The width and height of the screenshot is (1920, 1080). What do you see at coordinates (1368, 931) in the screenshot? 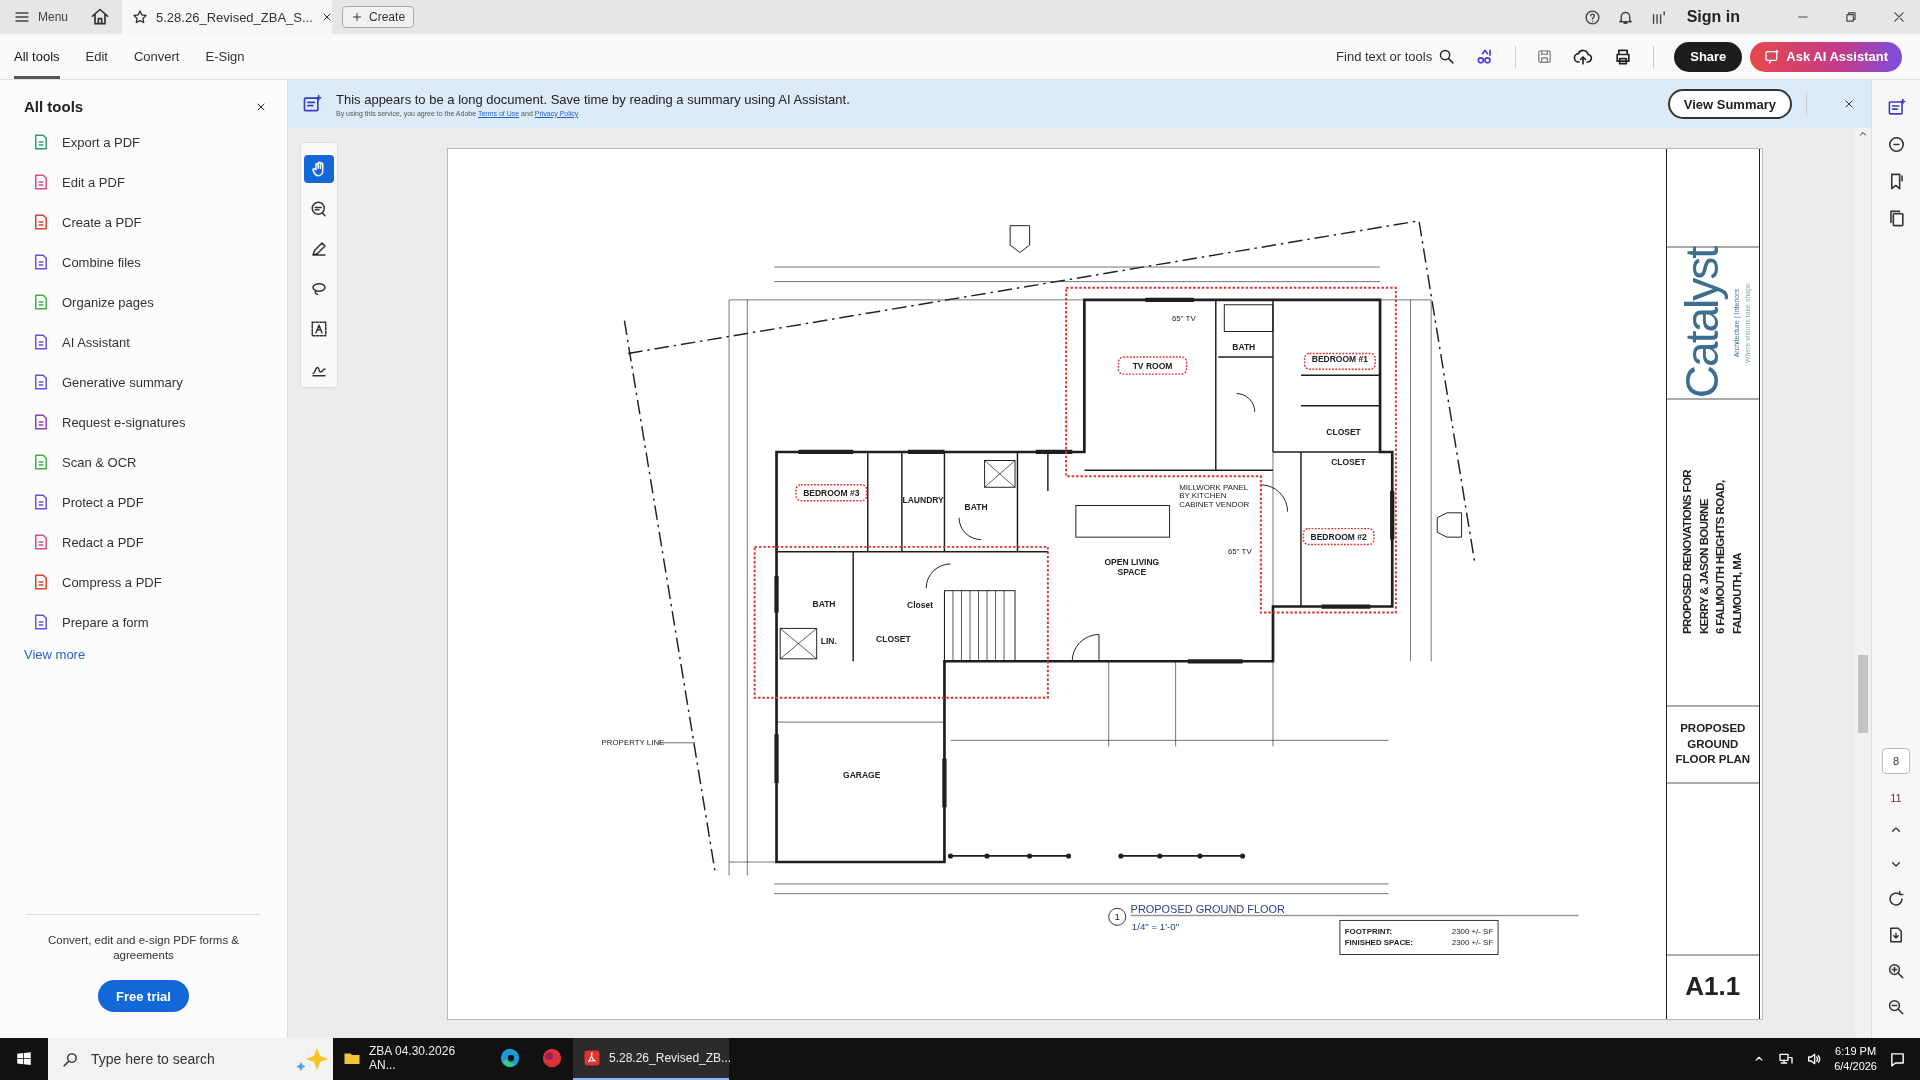
I see `area-label: FOOTPRINT:` at bounding box center [1368, 931].